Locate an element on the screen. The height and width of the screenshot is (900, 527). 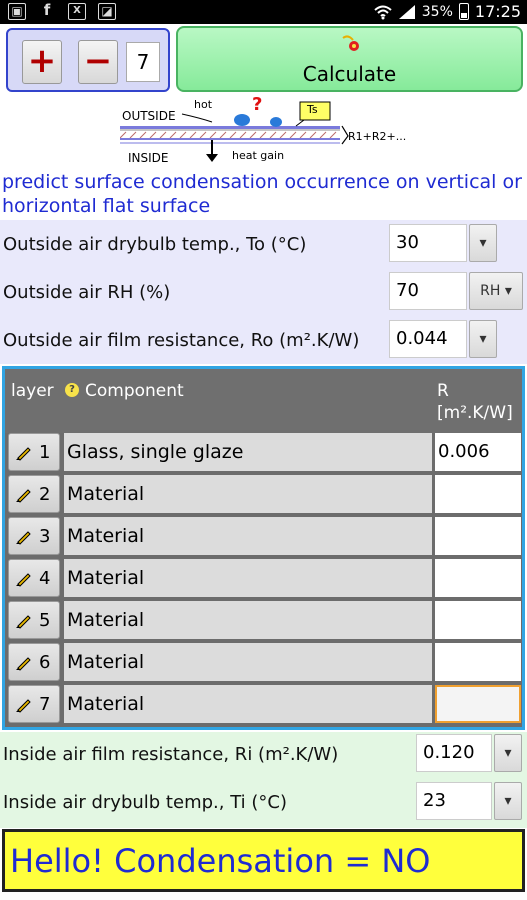
layer-number: 2 is located at coordinates (45, 494).